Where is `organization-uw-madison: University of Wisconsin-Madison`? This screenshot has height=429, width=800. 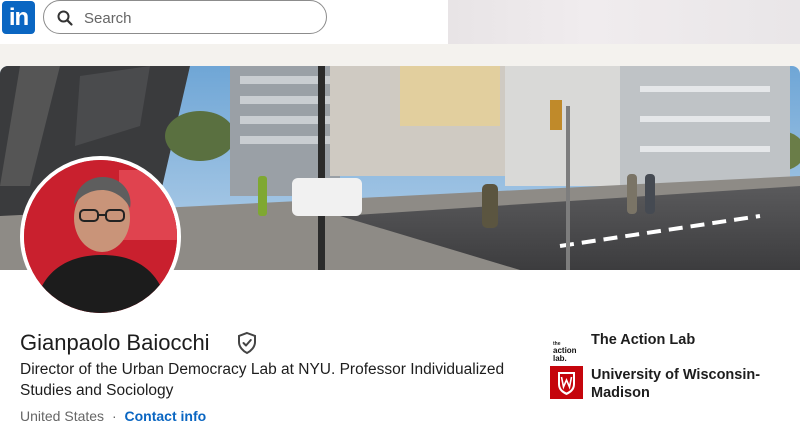 organization-uw-madison: University of Wisconsin-Madison is located at coordinates (655, 384).